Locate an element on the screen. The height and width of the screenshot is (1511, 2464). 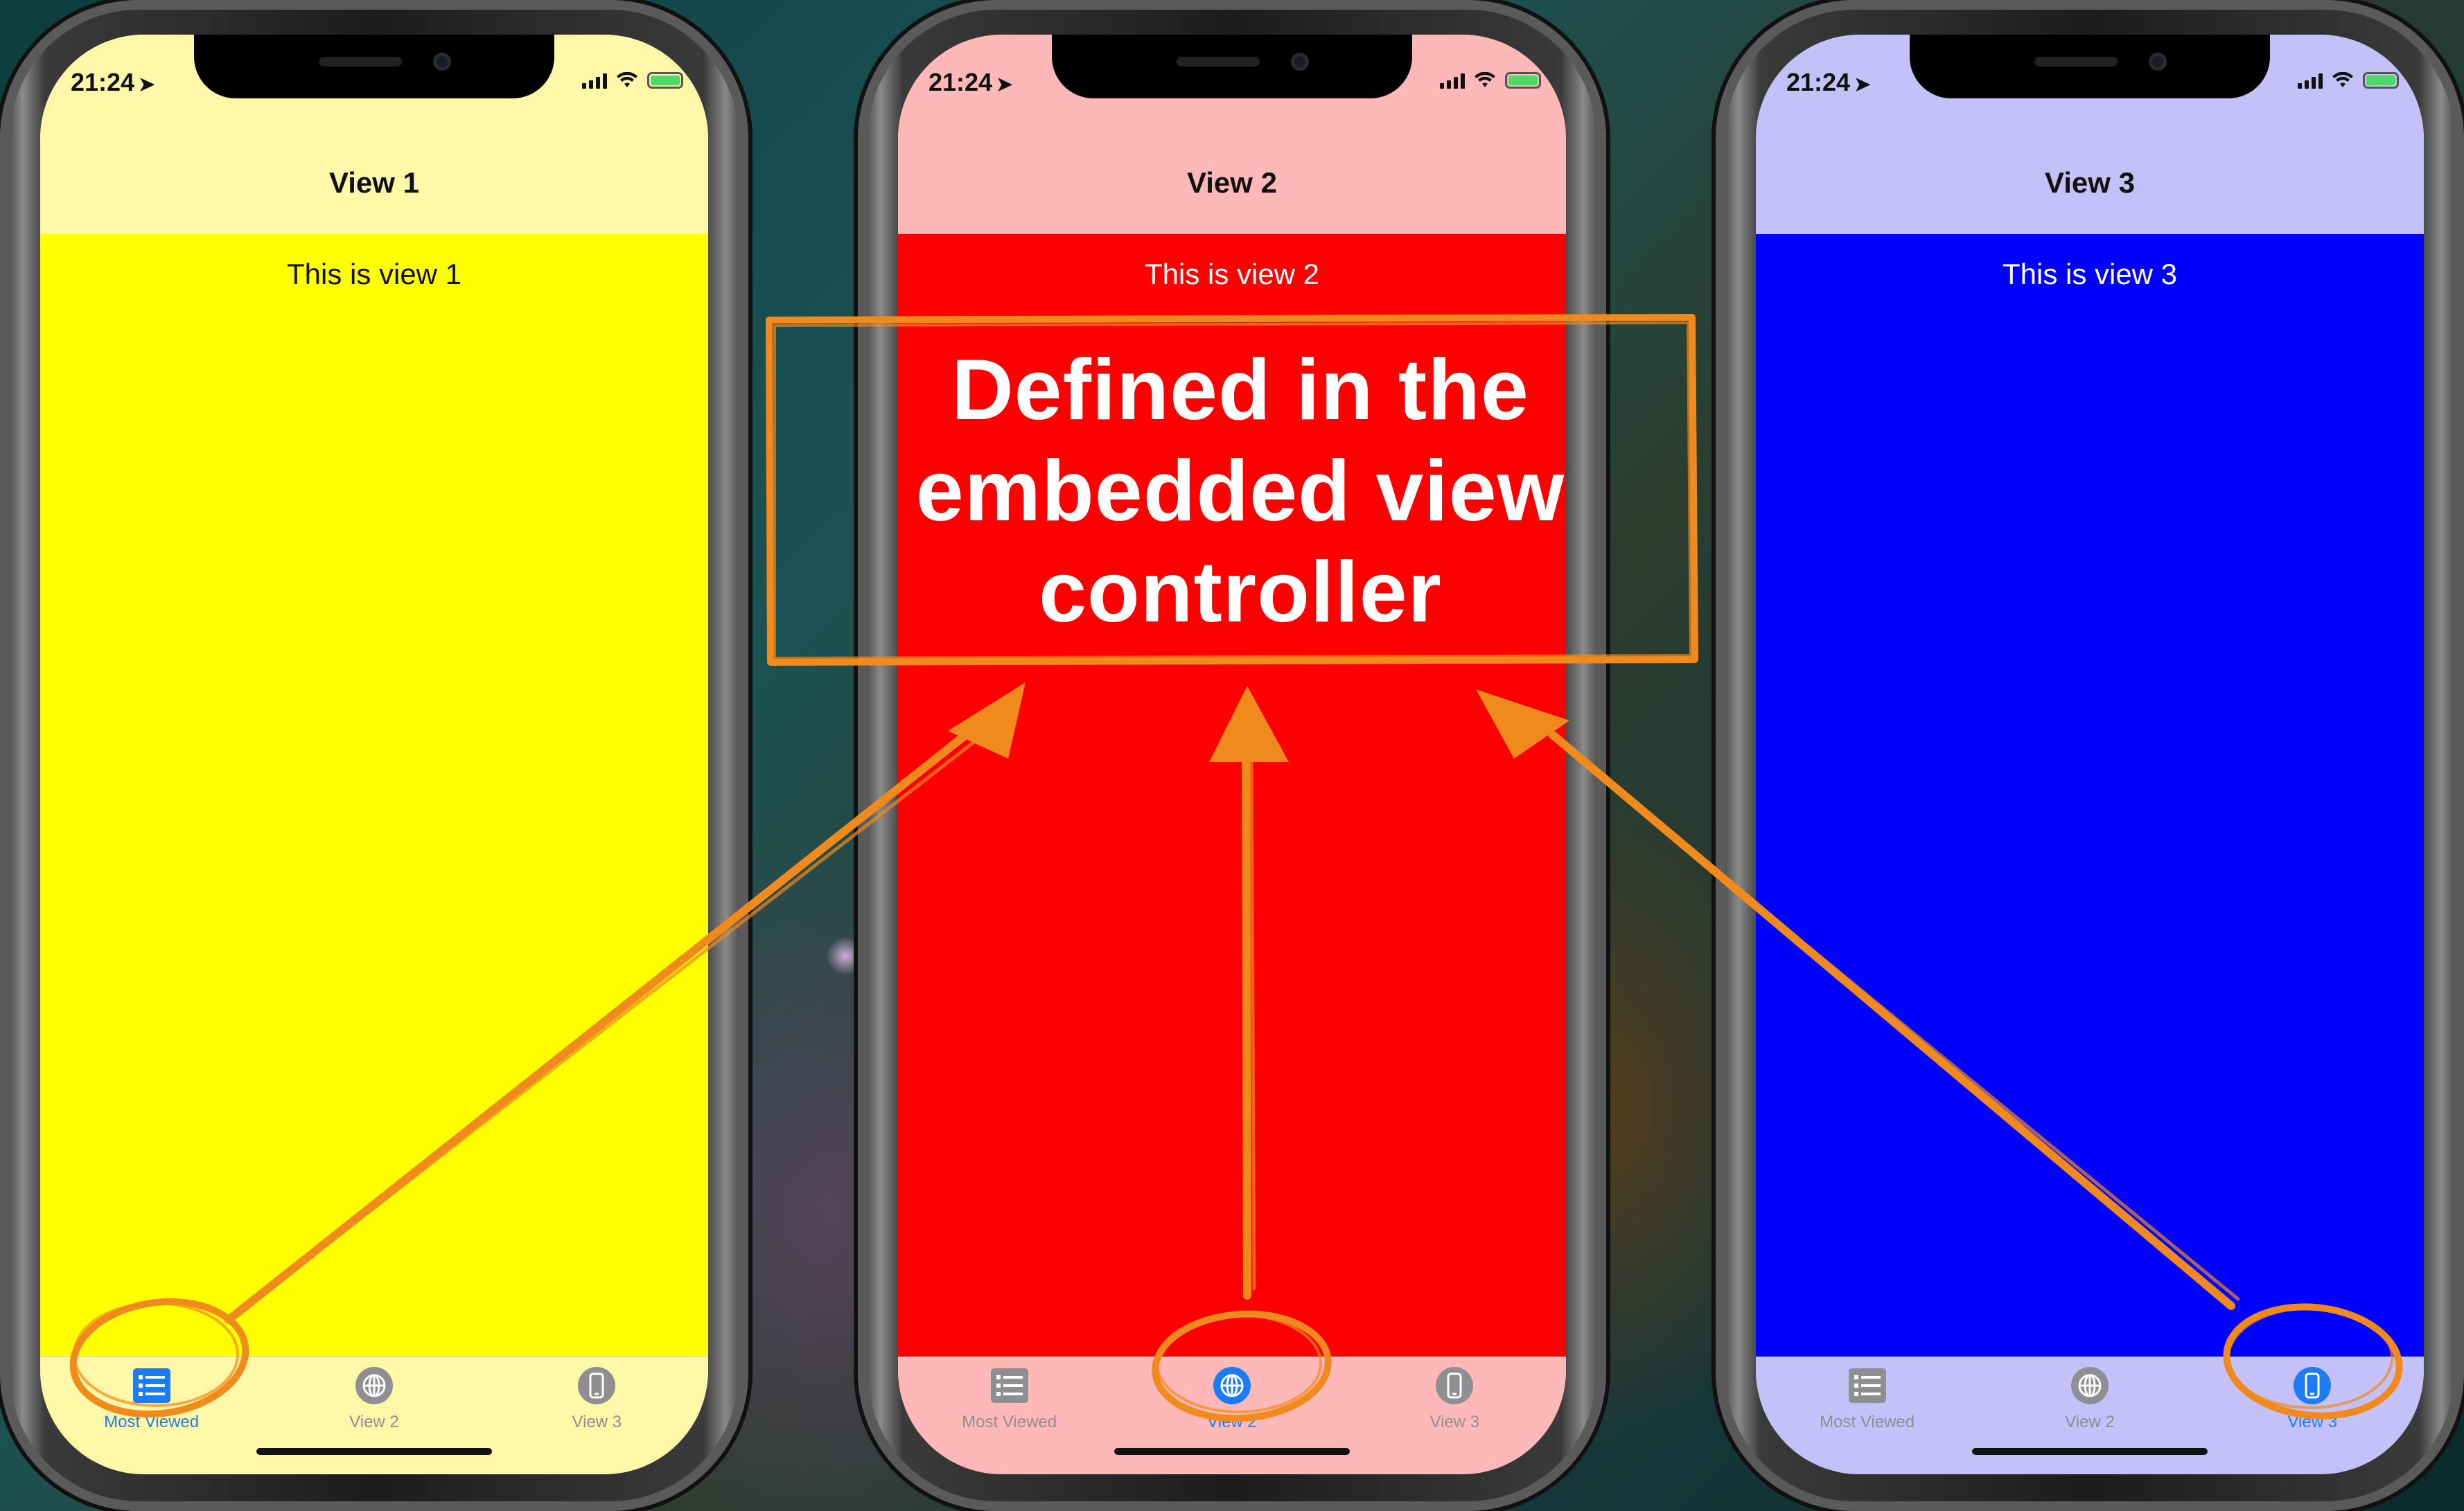
nav-title: View 3 is located at coordinates (2090, 182).